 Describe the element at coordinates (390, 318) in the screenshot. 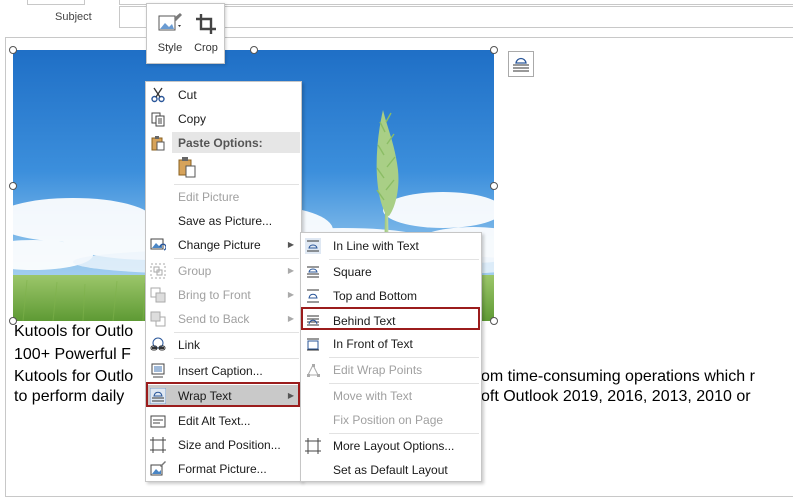

I see `behind-text-highlight` at that location.